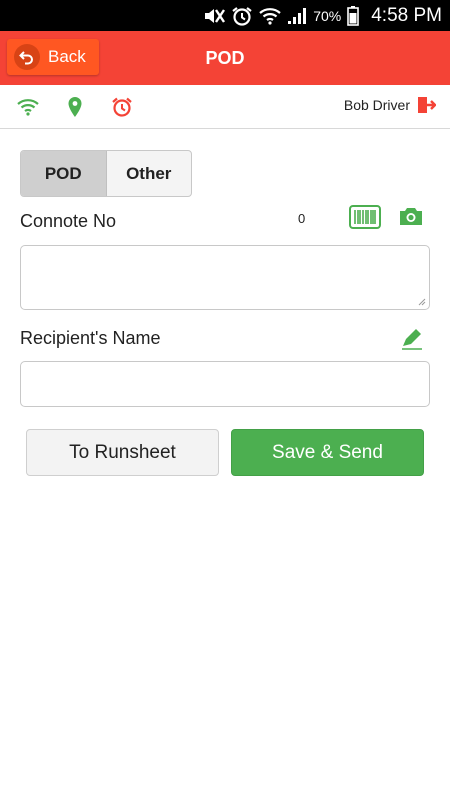 The height and width of the screenshot is (800, 450). What do you see at coordinates (422, 302) in the screenshot?
I see `resize-grip-icon` at bounding box center [422, 302].